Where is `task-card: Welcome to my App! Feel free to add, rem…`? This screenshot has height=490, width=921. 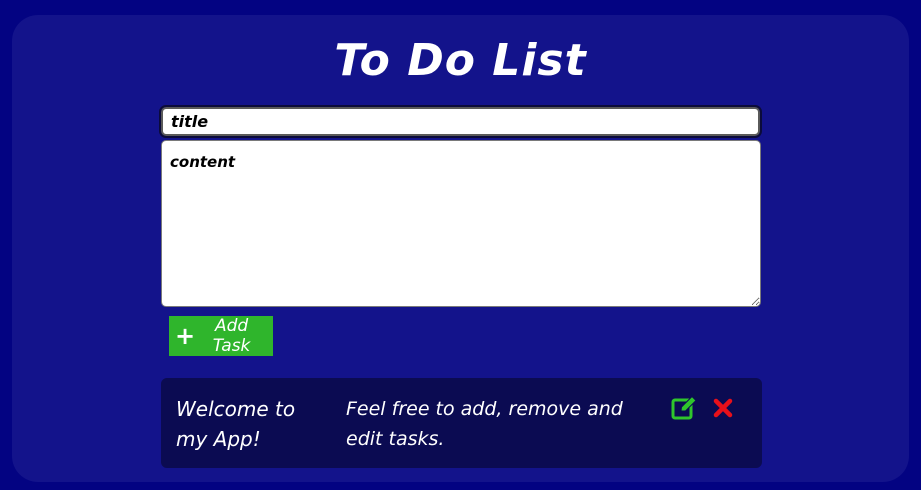
task-card: Welcome to my App! Feel free to add, rem… is located at coordinates (461, 423).